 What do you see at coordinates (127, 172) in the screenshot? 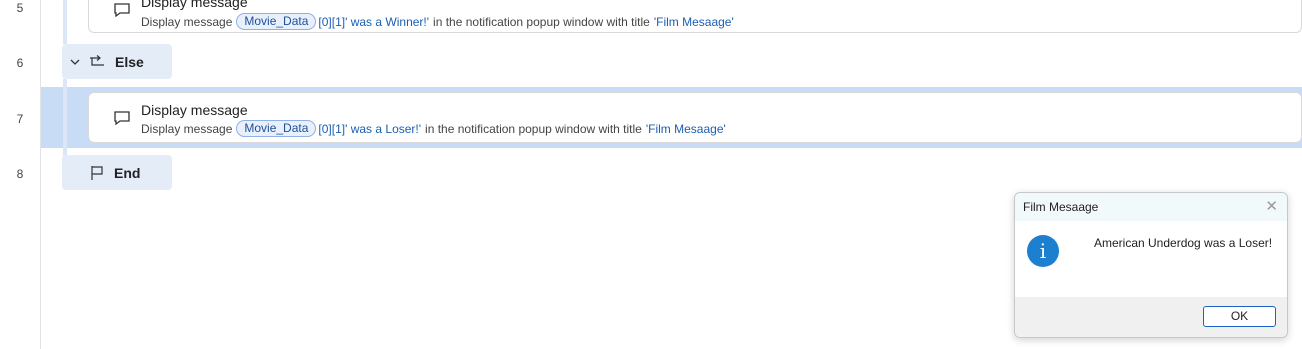
I see `end-label: End` at bounding box center [127, 172].